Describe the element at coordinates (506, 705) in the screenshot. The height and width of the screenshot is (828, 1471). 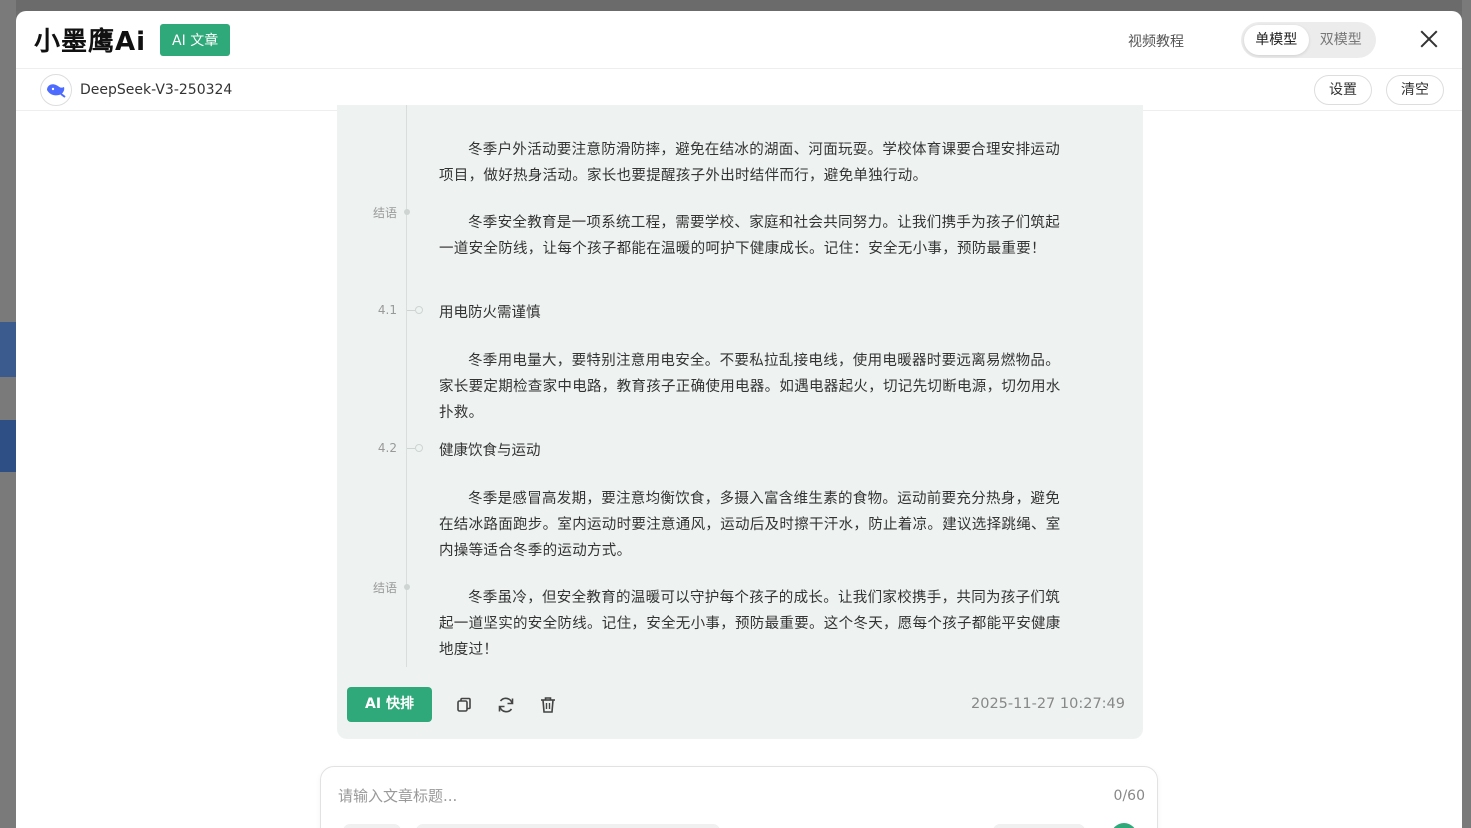
I see `refresh-icon` at that location.